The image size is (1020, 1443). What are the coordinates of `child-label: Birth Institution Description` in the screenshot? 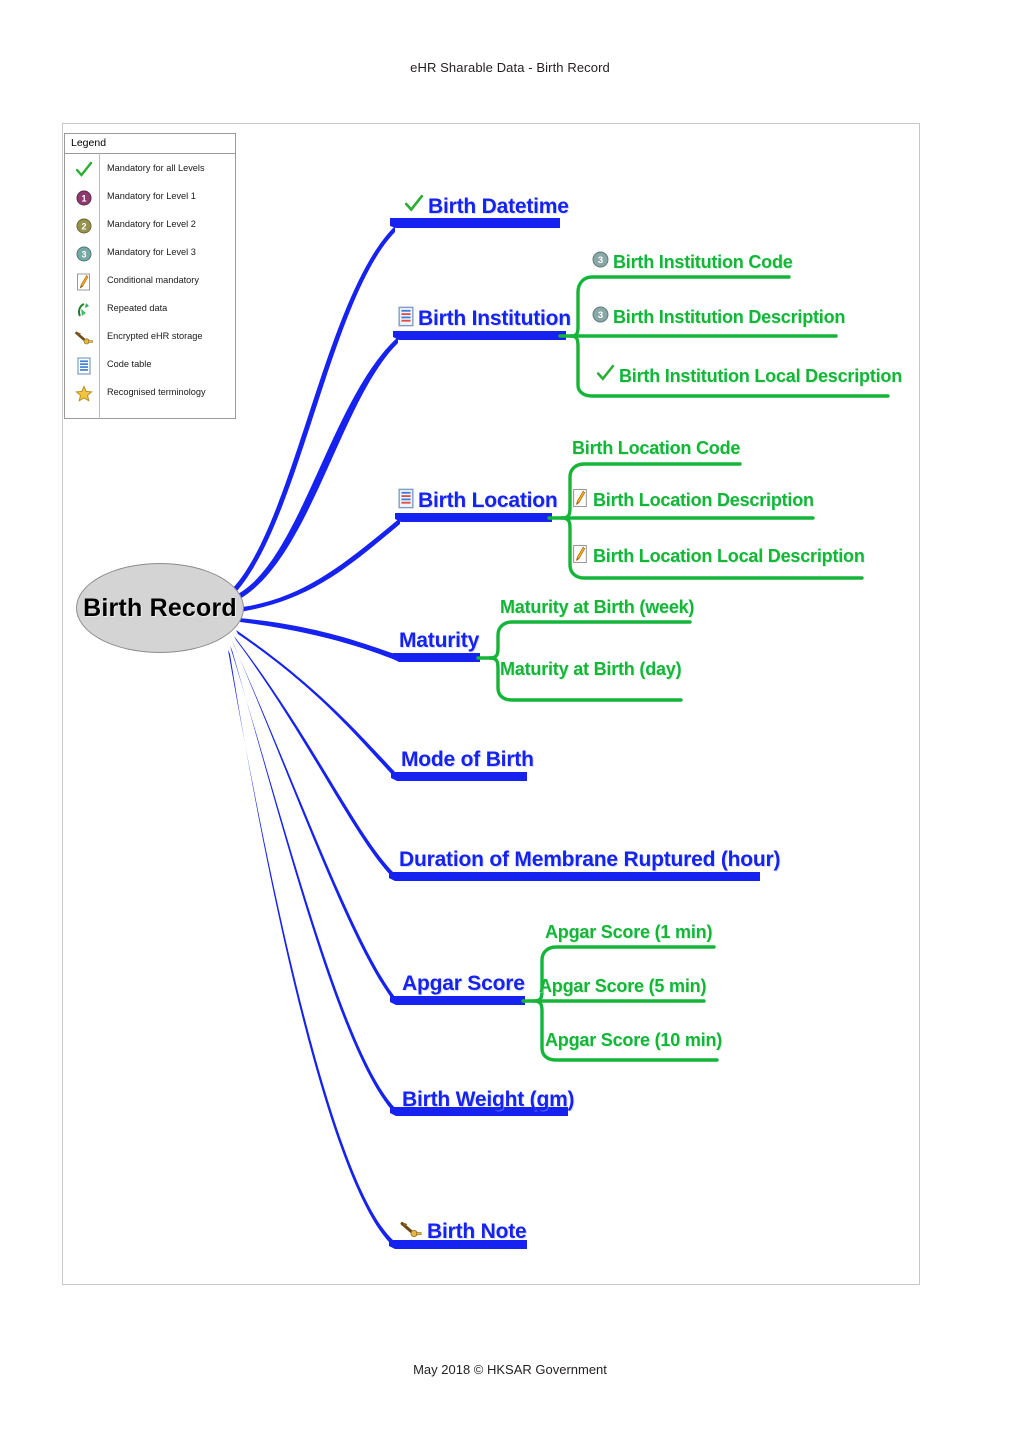 It's located at (729, 316).